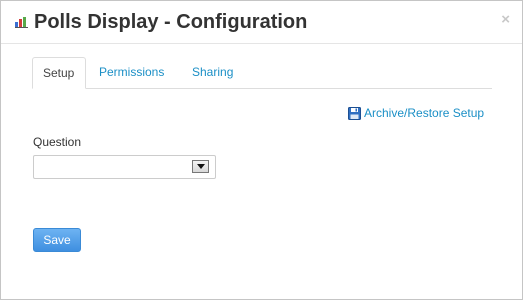 The image size is (523, 300). I want to click on floppy-disk-icon, so click(354, 113).